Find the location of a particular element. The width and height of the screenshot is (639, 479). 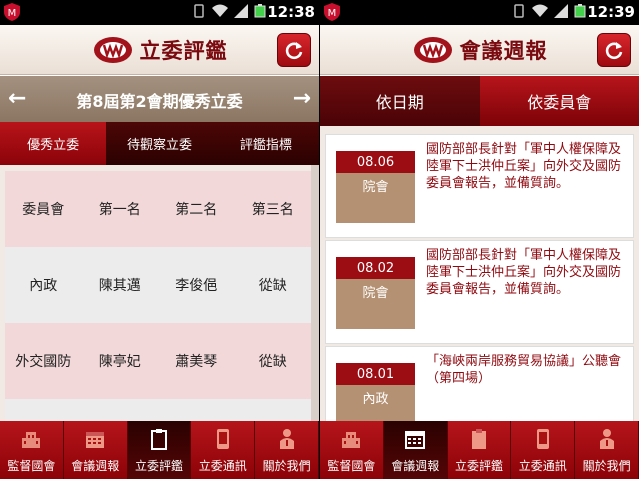

header-first: 第一名 is located at coordinates (119, 210).